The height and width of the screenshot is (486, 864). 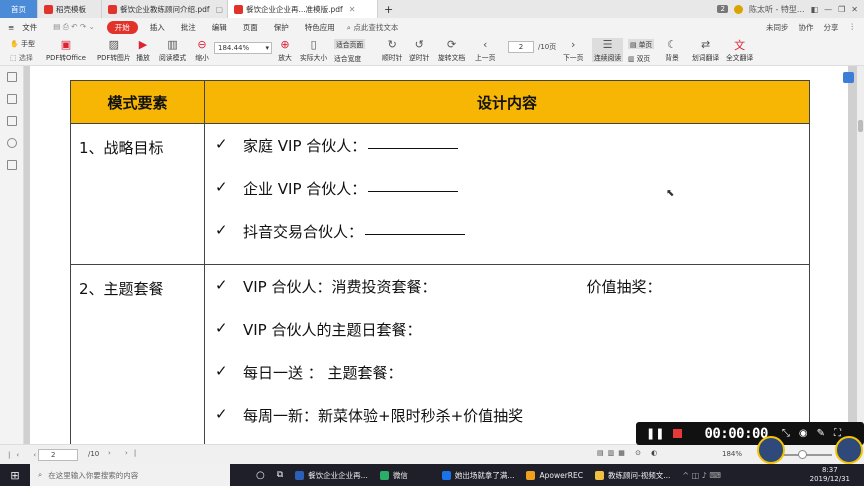 What do you see at coordinates (860, 126) in the screenshot?
I see `scrollbar-thumb` at bounding box center [860, 126].